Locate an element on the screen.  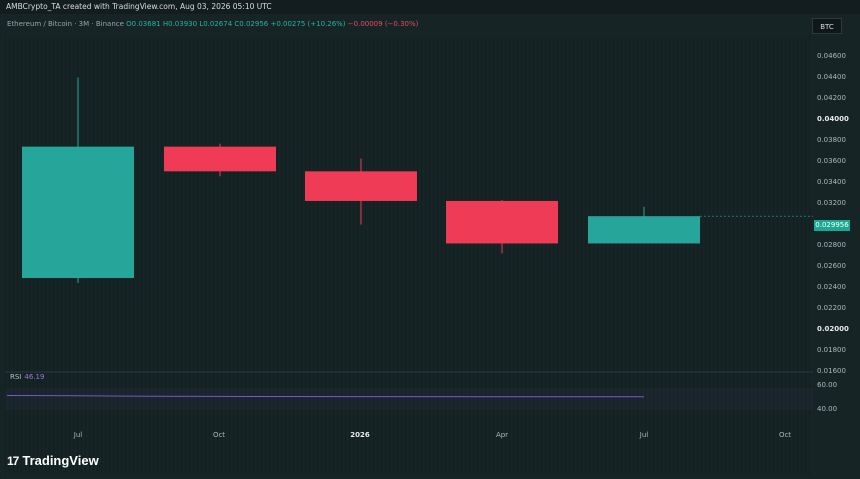
last-price-tag: 0.029956 is located at coordinates (832, 225).